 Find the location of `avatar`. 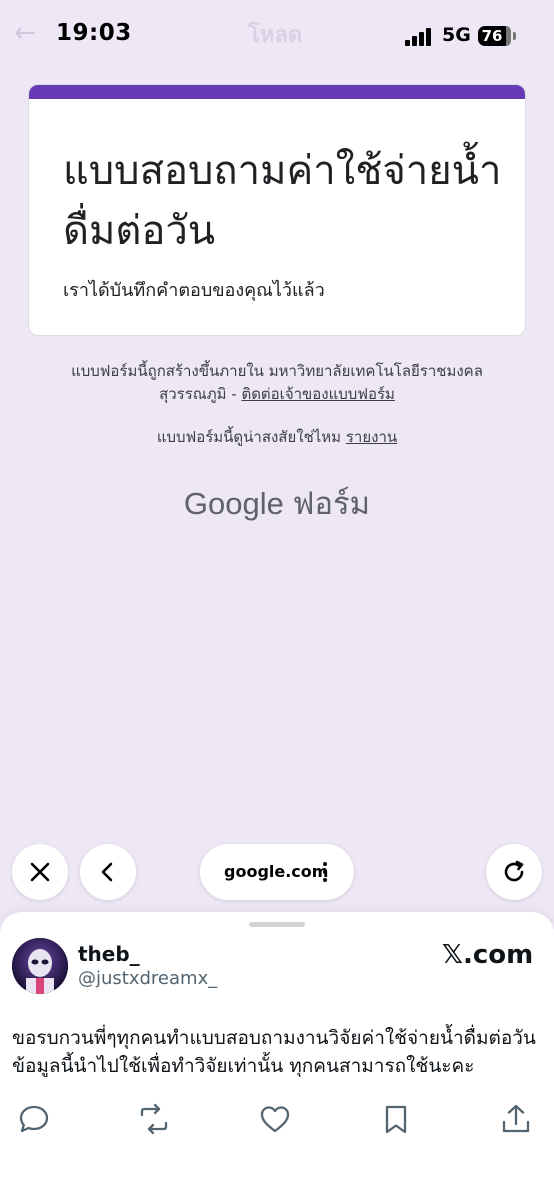

avatar is located at coordinates (40, 966).